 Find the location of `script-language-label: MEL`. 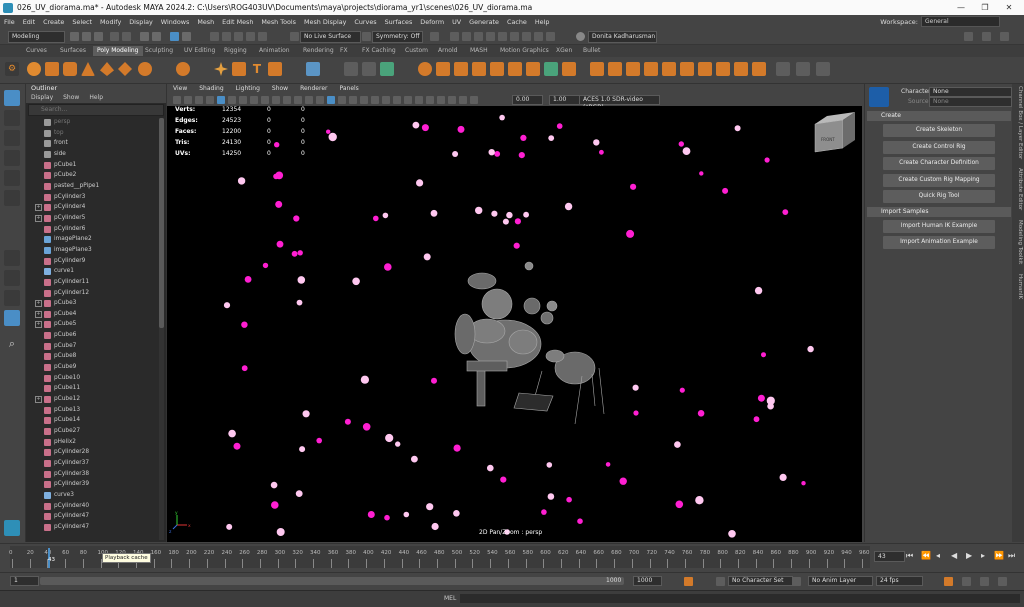

script-language-label: MEL is located at coordinates (450, 598).